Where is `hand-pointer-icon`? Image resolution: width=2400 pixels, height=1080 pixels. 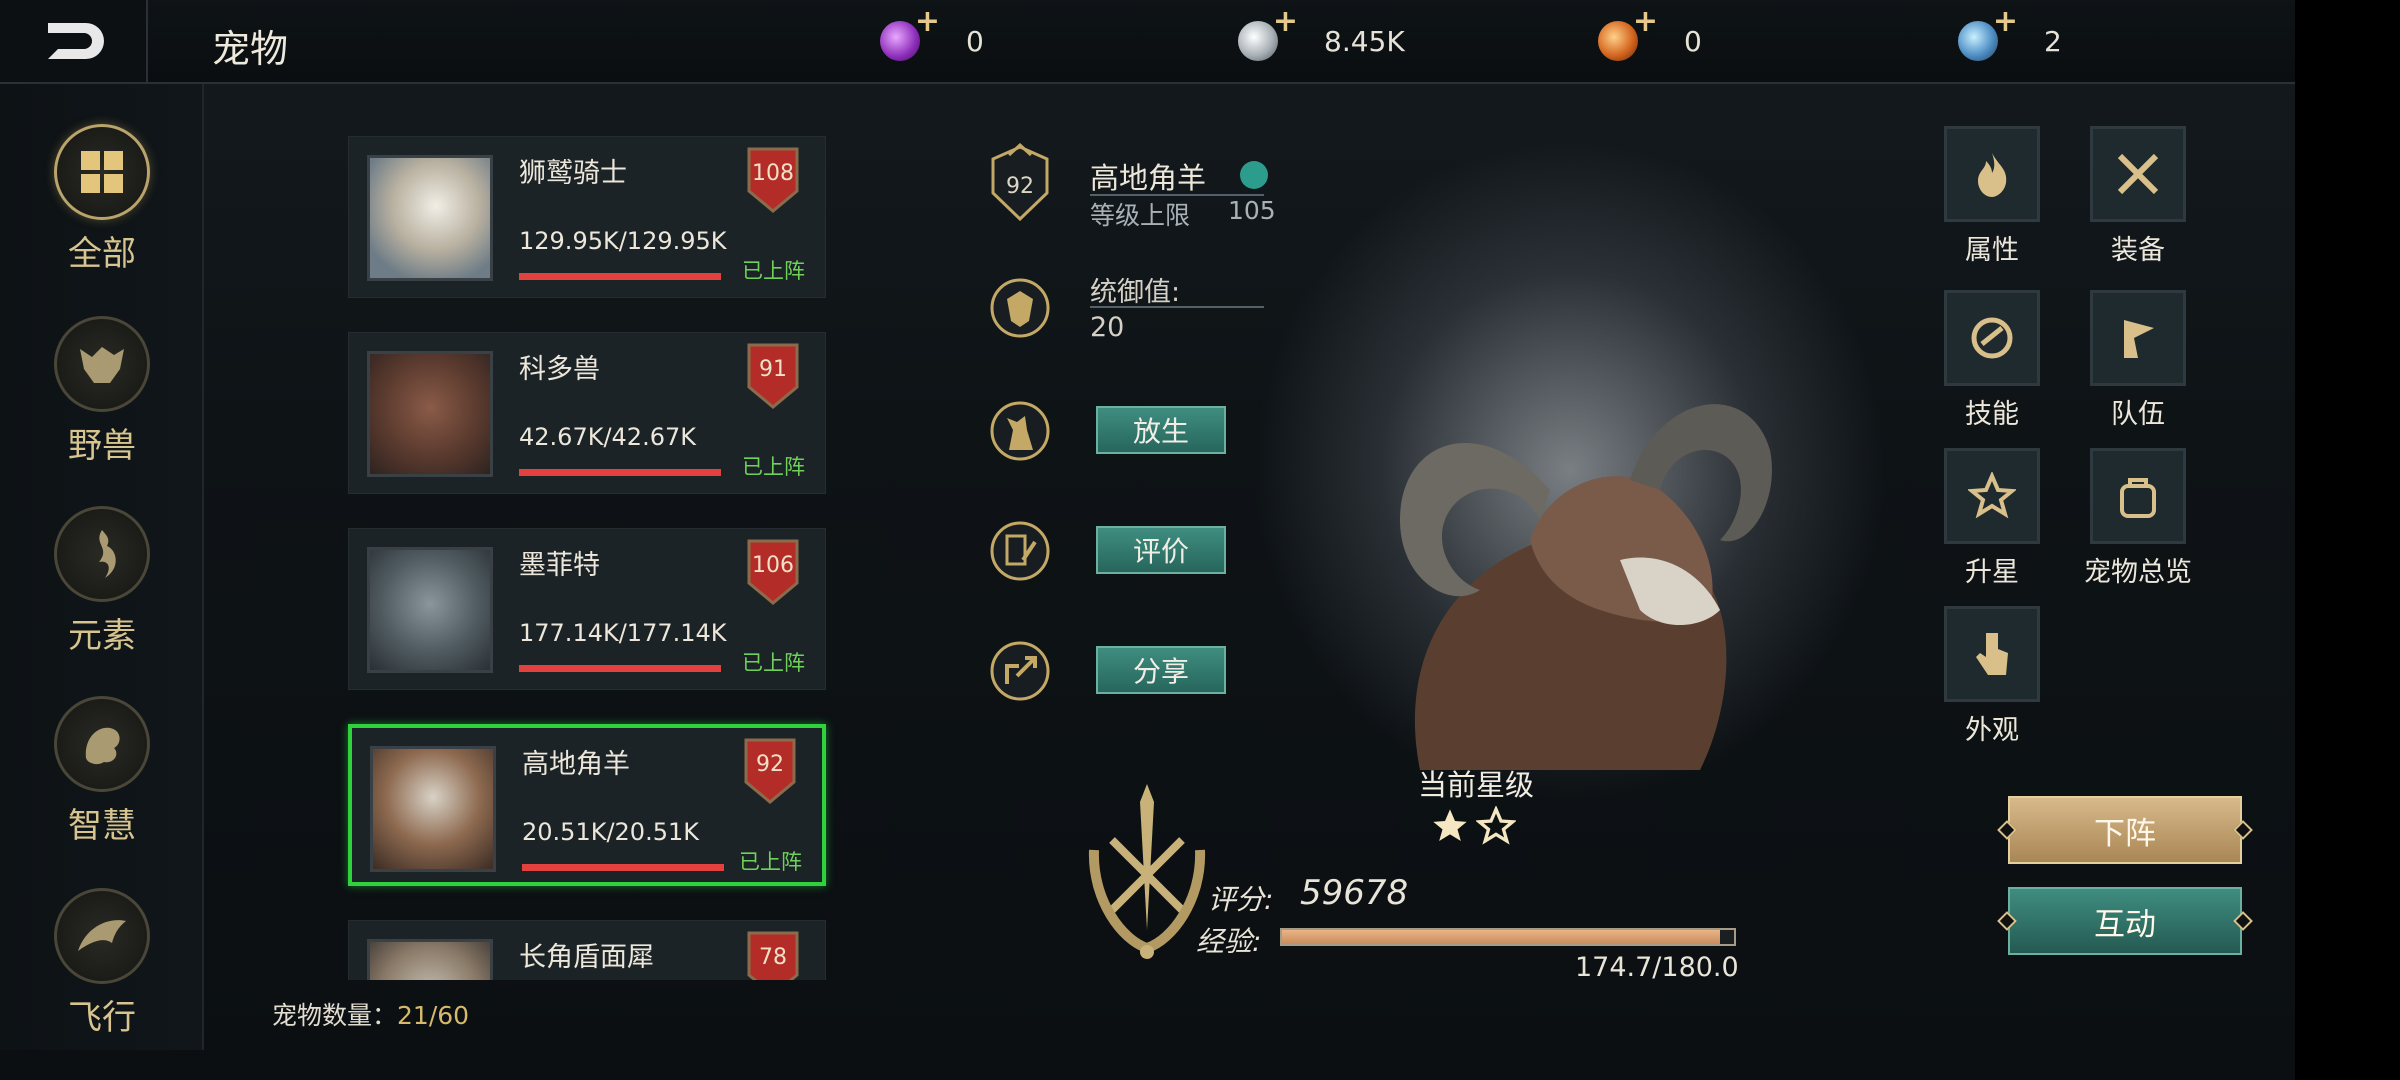 hand-pointer-icon is located at coordinates (1992, 654).